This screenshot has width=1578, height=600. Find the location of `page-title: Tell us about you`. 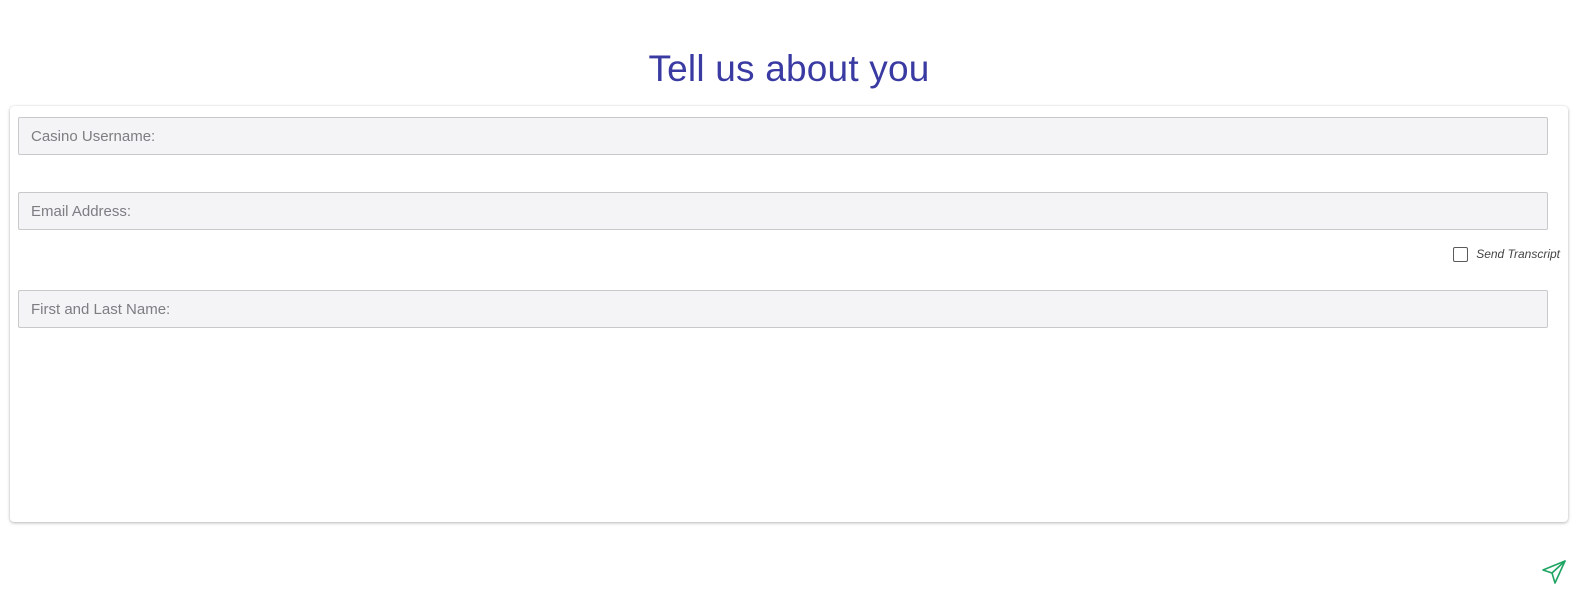

page-title: Tell us about you is located at coordinates (789, 68).